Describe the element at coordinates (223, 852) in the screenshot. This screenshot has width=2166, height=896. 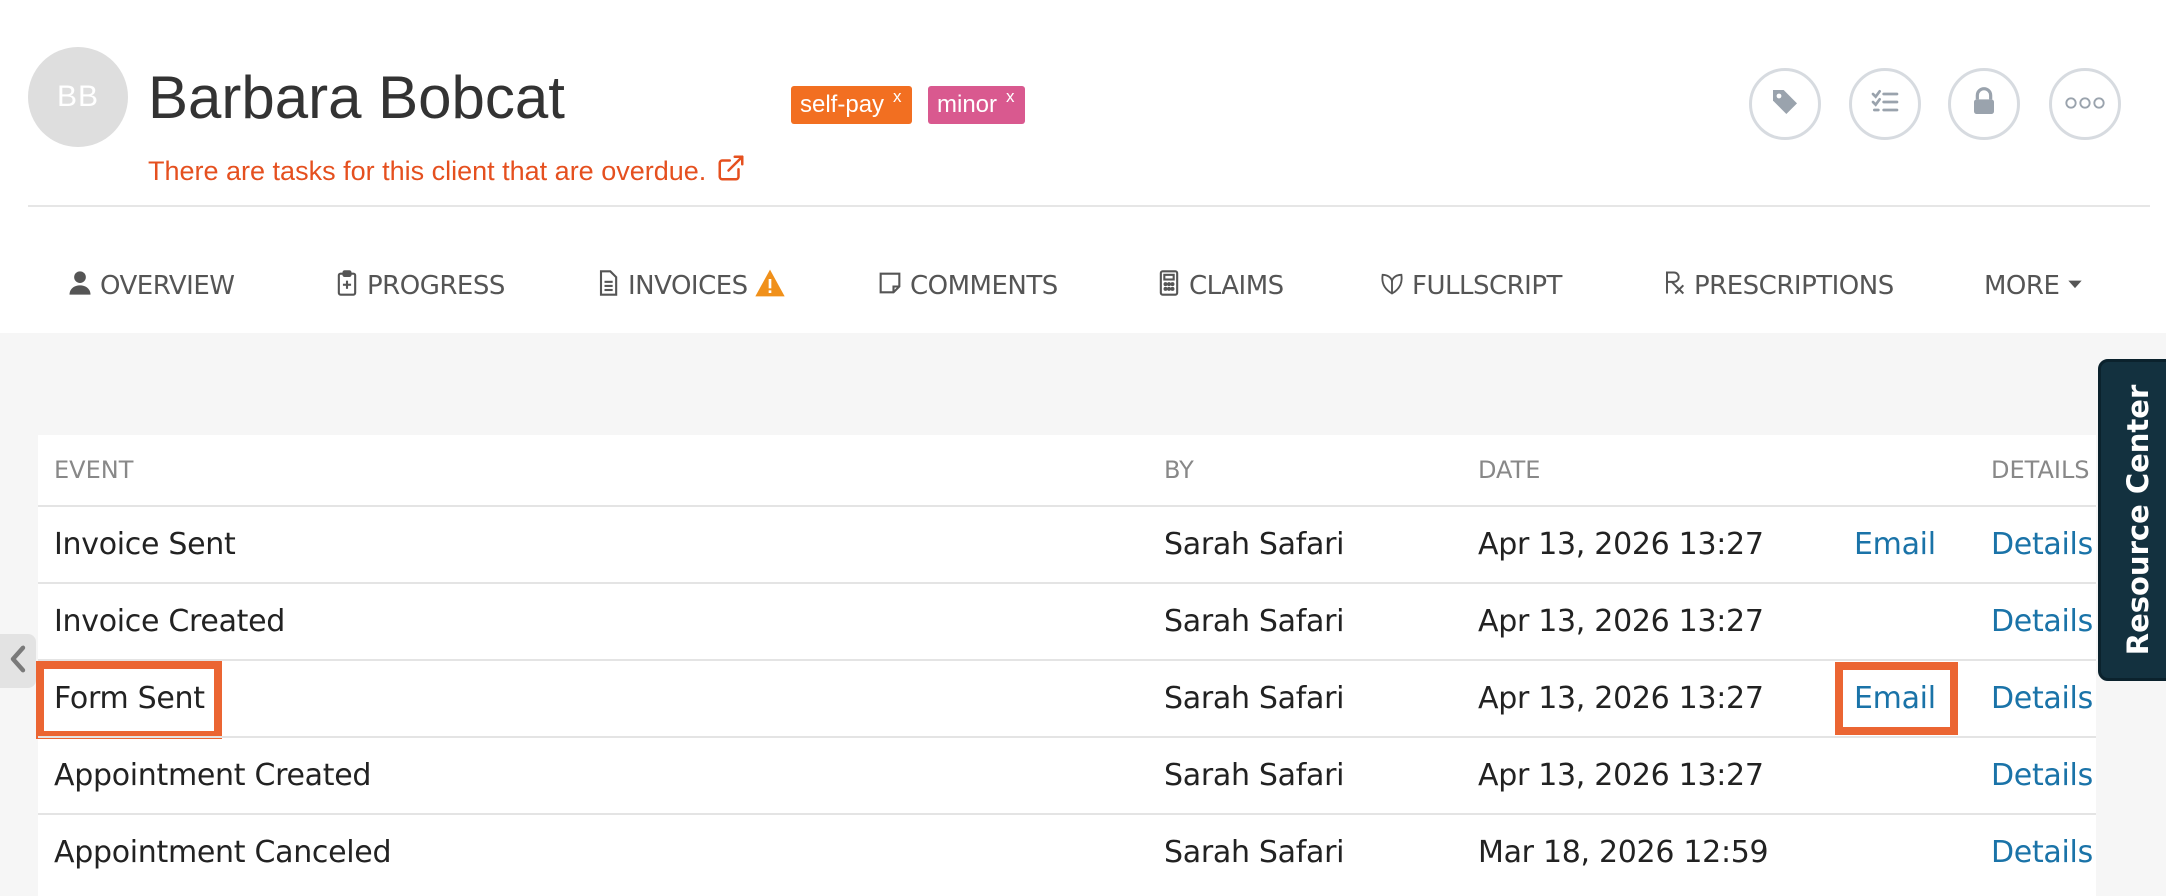
I see `event-name: Appointment Canceled` at that location.